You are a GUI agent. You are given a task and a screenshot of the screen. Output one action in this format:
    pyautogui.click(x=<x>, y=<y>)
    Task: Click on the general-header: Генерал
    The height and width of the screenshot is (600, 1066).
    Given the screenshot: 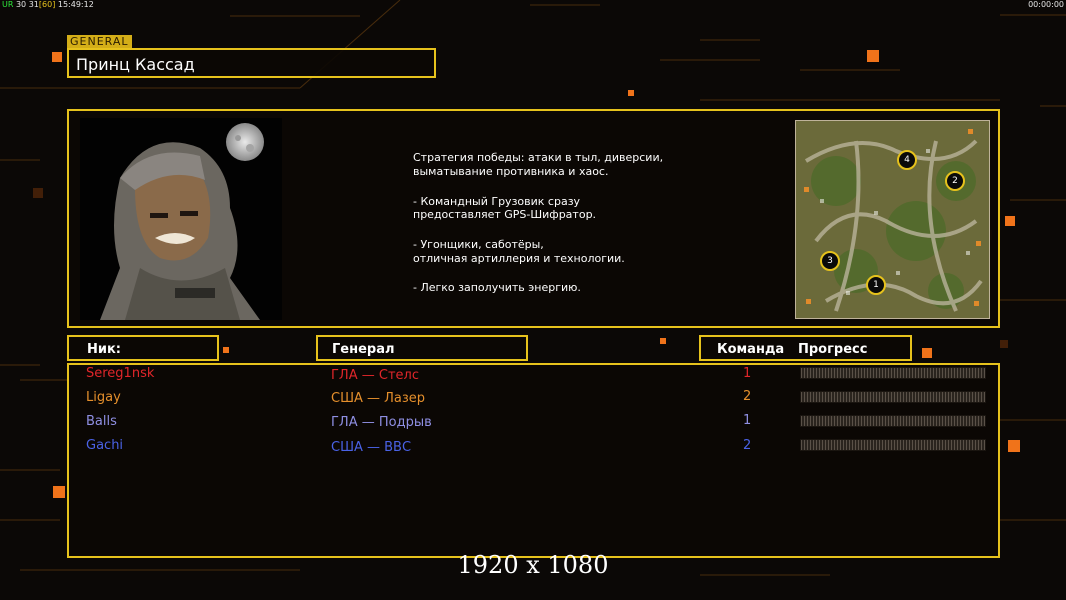 What is the action you would take?
    pyautogui.click(x=422, y=348)
    